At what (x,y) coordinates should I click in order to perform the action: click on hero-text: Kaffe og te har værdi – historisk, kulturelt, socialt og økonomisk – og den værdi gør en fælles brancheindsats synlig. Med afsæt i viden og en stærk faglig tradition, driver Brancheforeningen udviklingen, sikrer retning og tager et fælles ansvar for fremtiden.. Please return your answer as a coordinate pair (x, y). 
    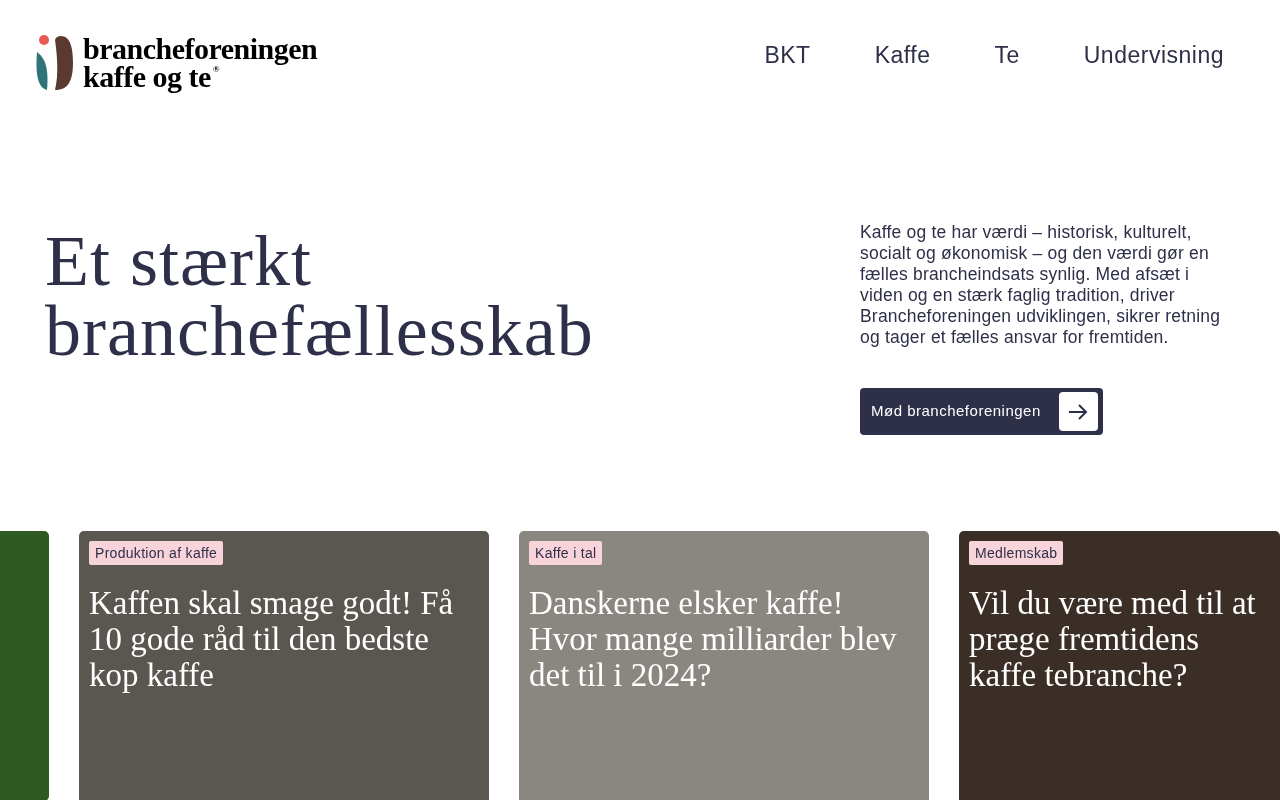
    Looking at the image, I should click on (1041, 285).